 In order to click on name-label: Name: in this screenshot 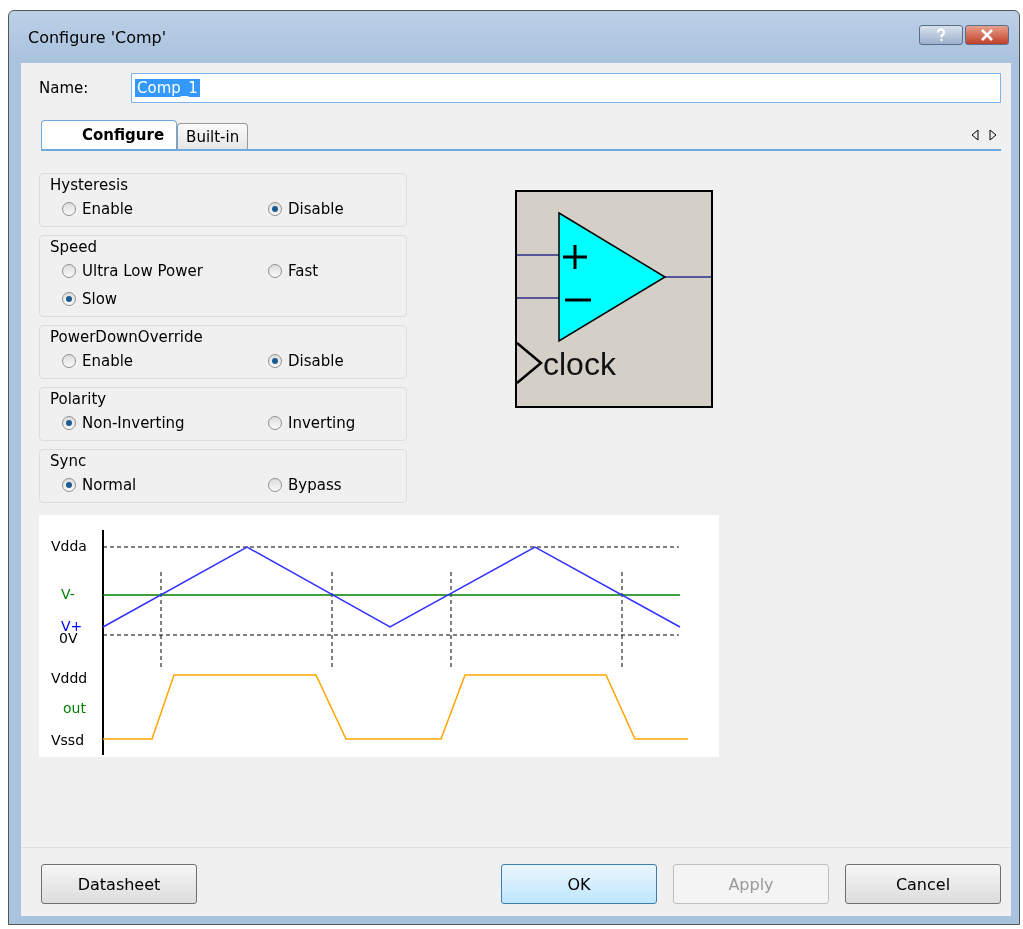, I will do `click(64, 88)`.